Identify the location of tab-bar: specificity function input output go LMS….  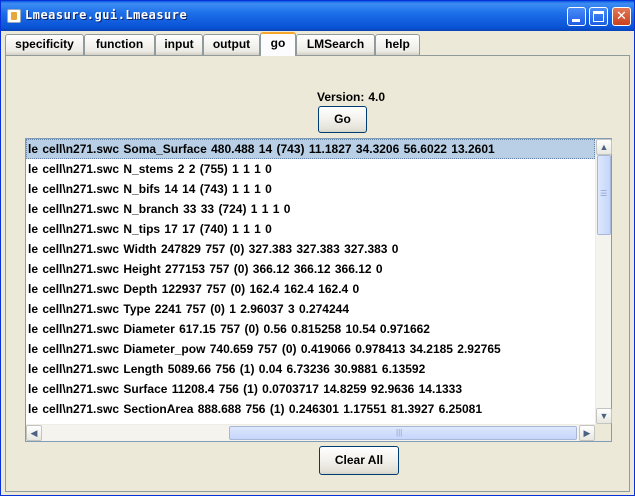
(318, 44).